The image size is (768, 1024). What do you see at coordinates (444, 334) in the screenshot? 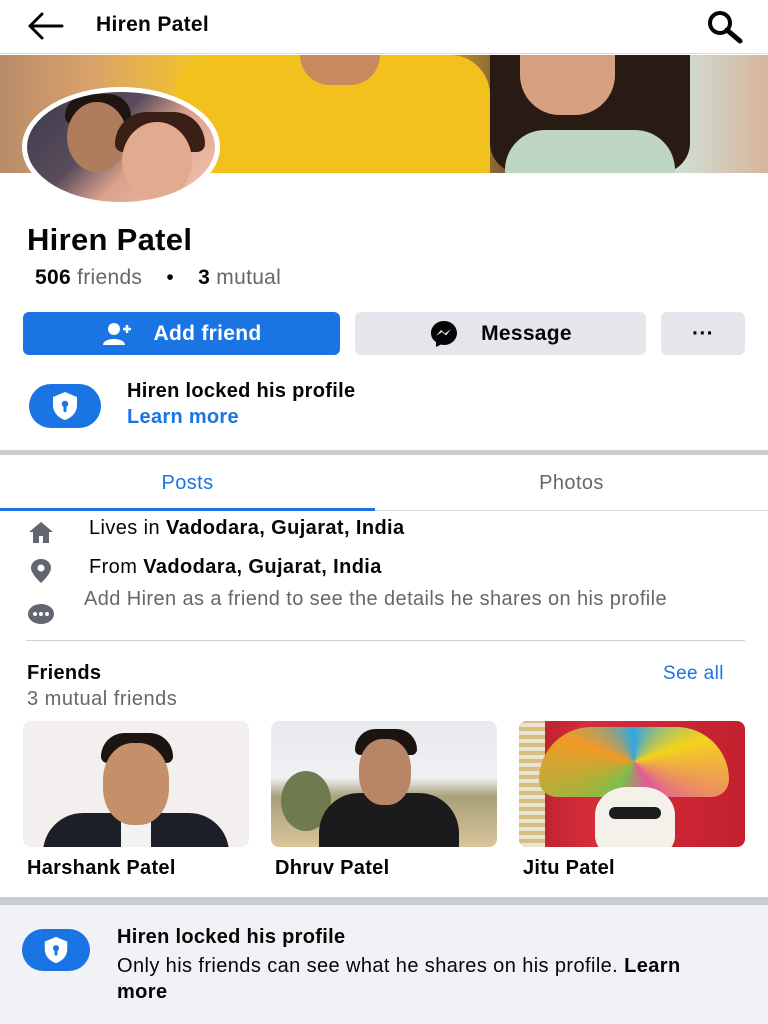
I see `messenger-icon` at bounding box center [444, 334].